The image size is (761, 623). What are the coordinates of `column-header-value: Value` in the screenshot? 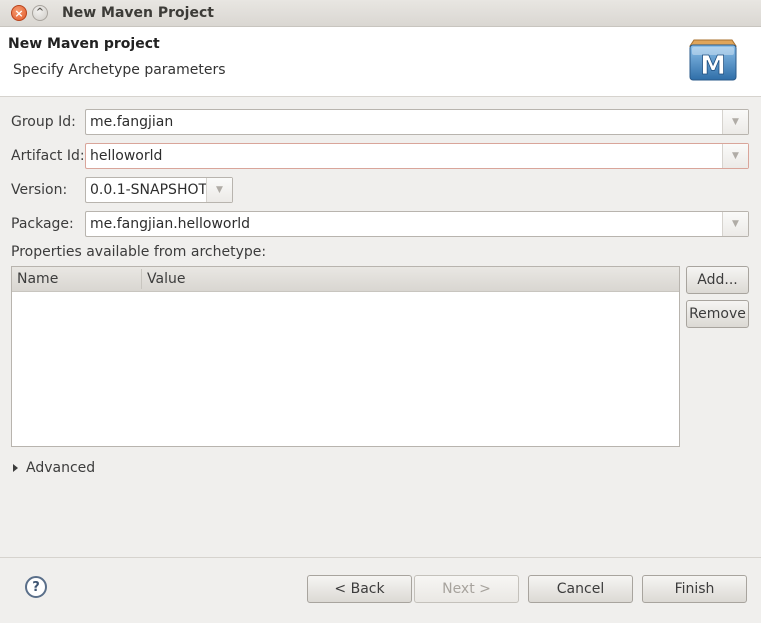 It's located at (166, 279).